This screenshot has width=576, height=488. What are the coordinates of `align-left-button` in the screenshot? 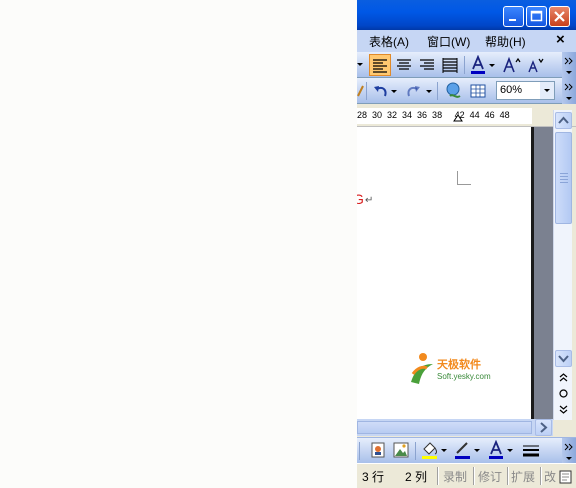 It's located at (380, 65).